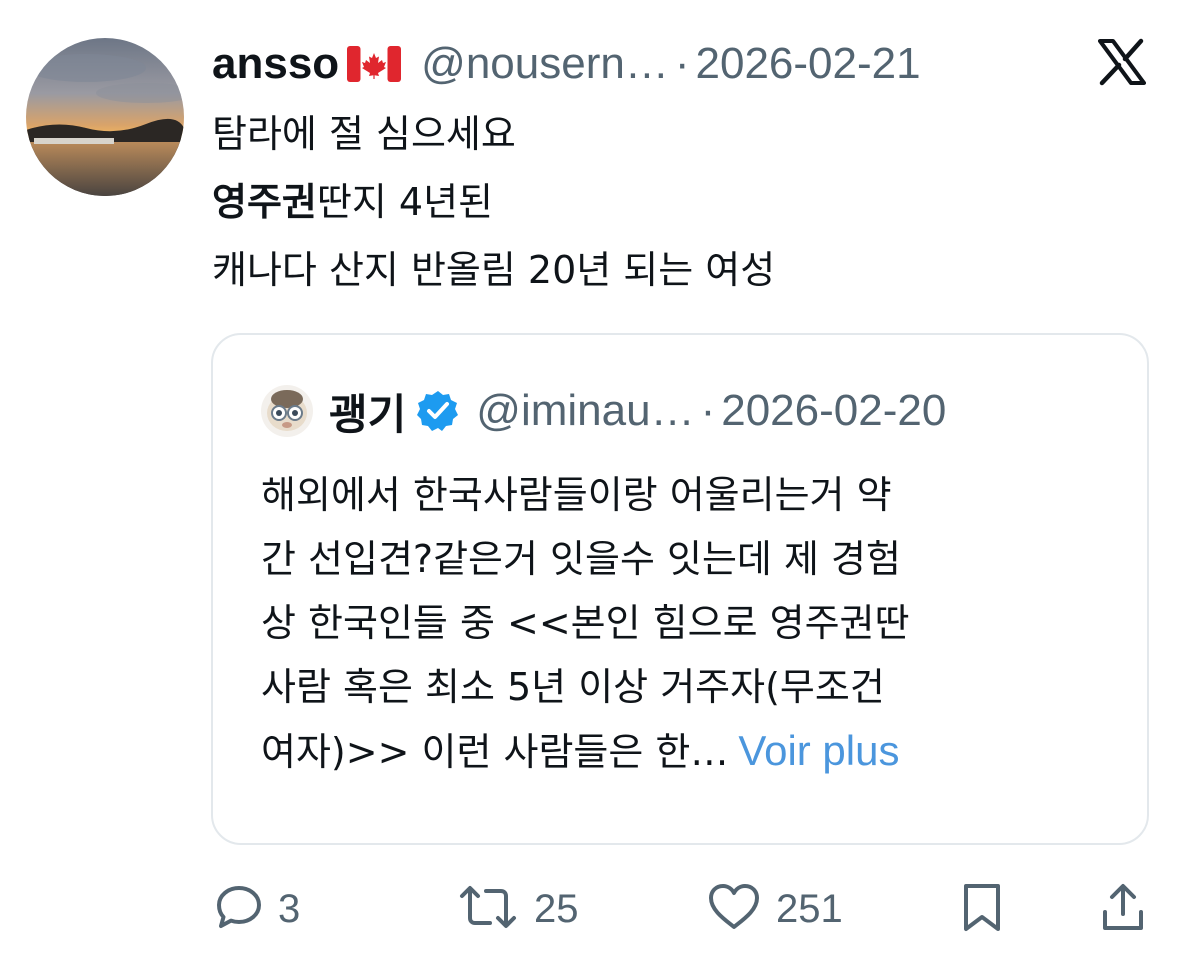 The width and height of the screenshot is (1179, 974). What do you see at coordinates (105, 117) in the screenshot?
I see `author-avatar` at bounding box center [105, 117].